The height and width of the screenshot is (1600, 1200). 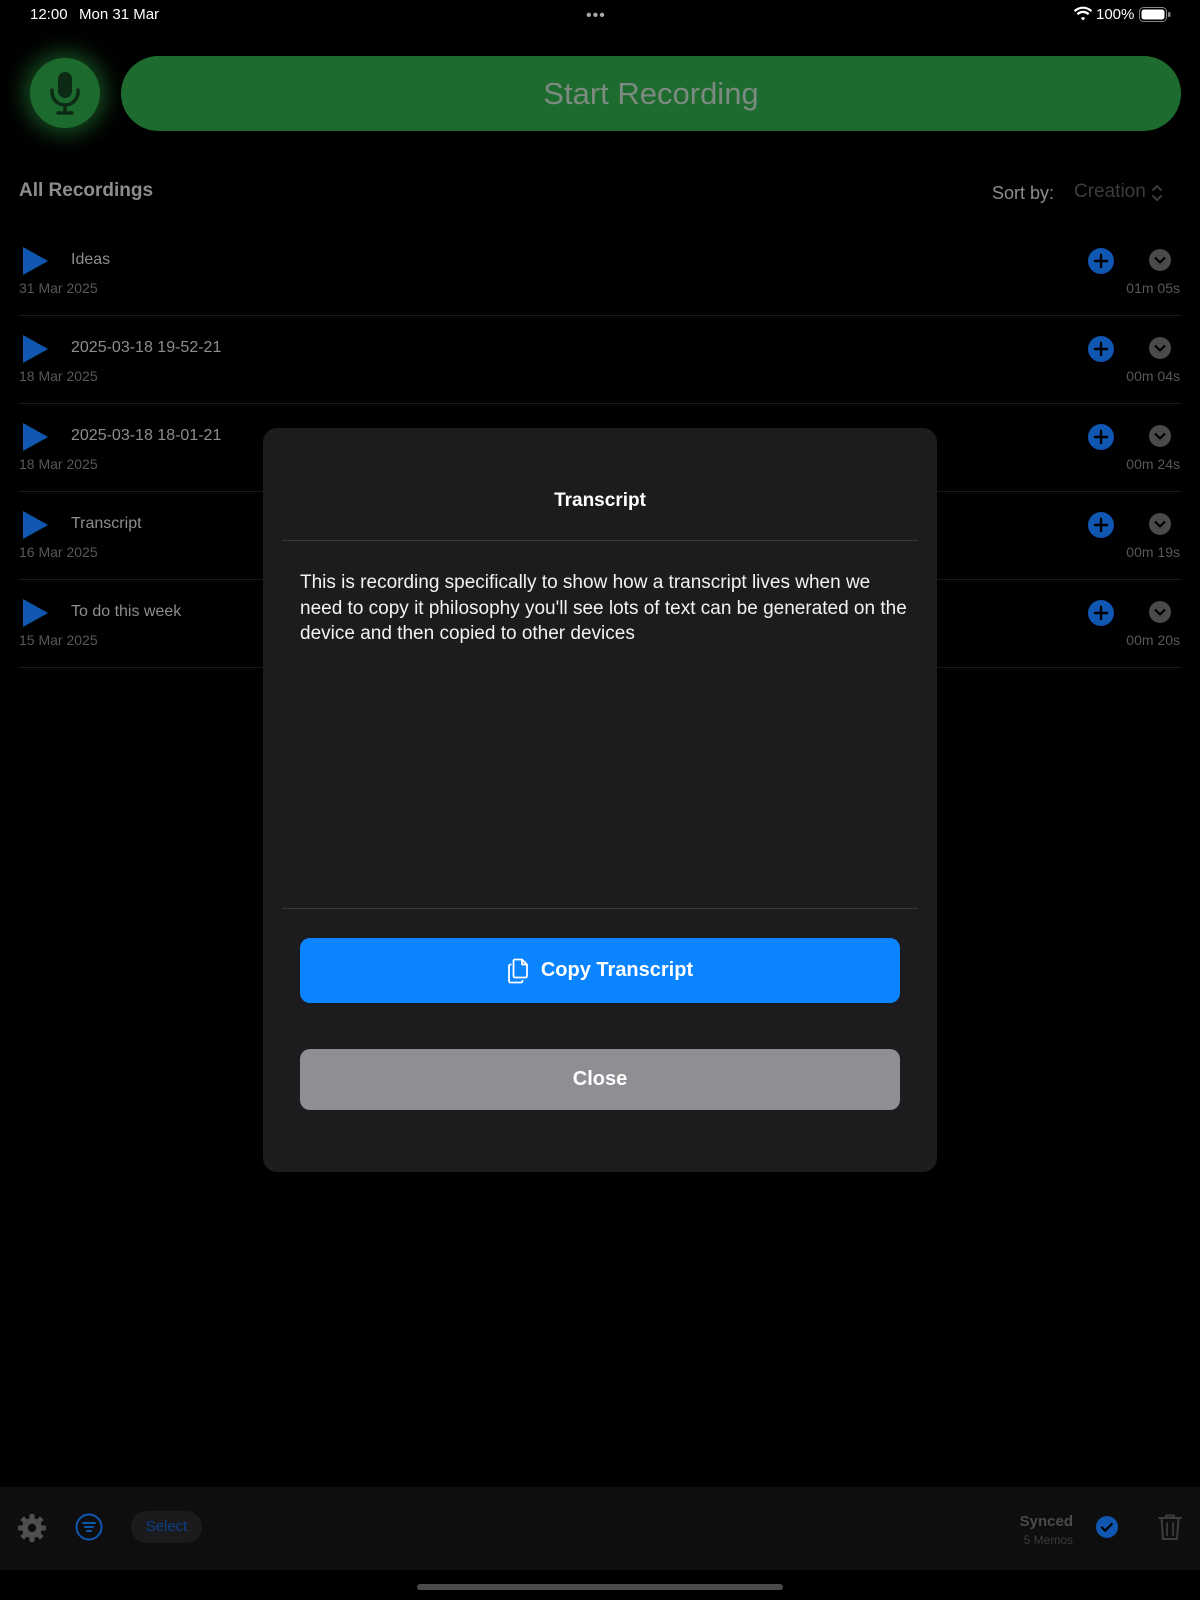 What do you see at coordinates (600, 360) in the screenshot?
I see `recording-row: 2025-03-18 19-52-21 18 Mar 2025 00m 04s` at bounding box center [600, 360].